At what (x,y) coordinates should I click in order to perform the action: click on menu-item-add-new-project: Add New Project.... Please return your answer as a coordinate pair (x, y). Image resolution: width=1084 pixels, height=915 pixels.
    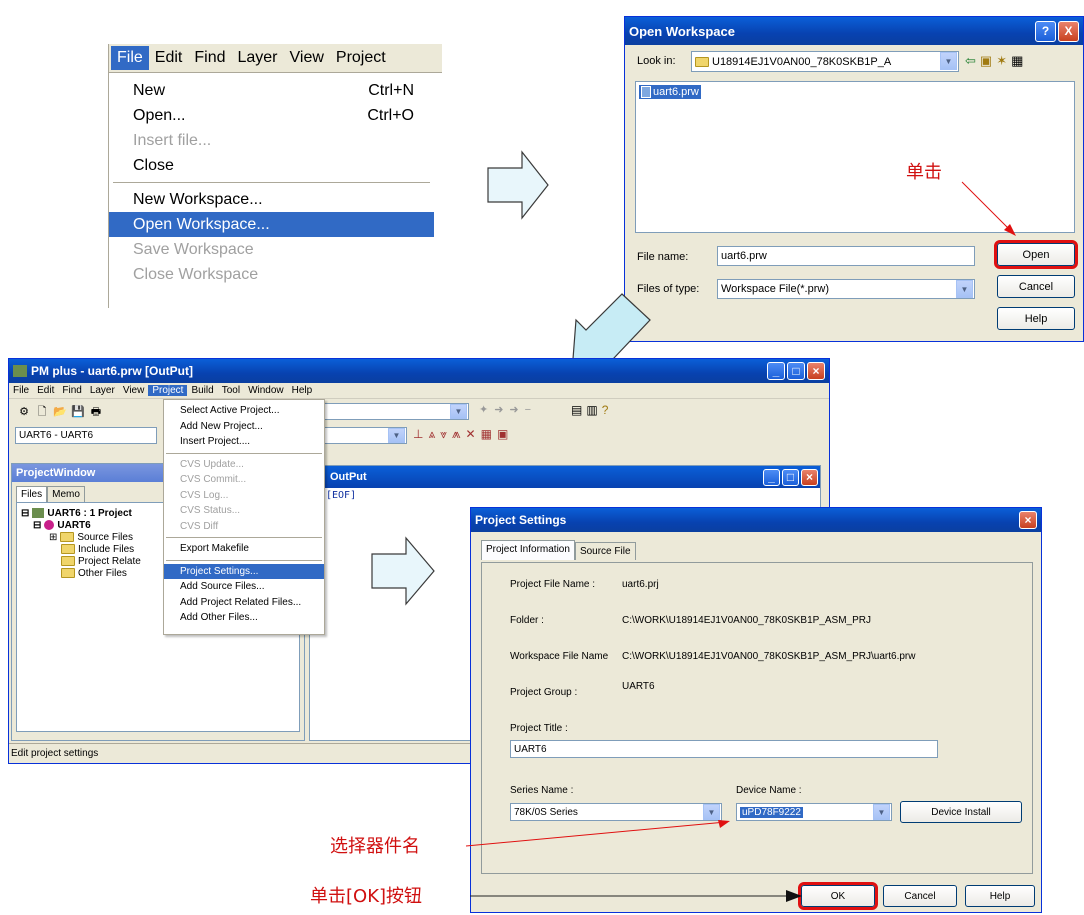
    Looking at the image, I should click on (244, 427).